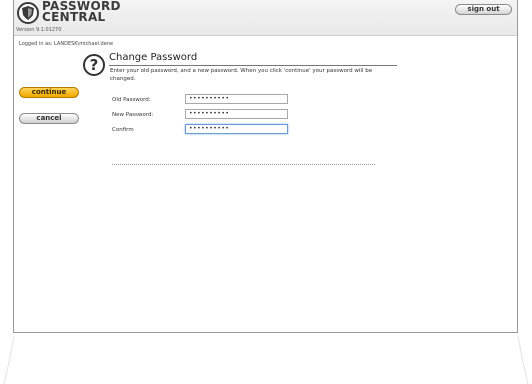 The height and width of the screenshot is (384, 532). Describe the element at coordinates (266, 360) in the screenshot. I see `decorative-base` at that location.